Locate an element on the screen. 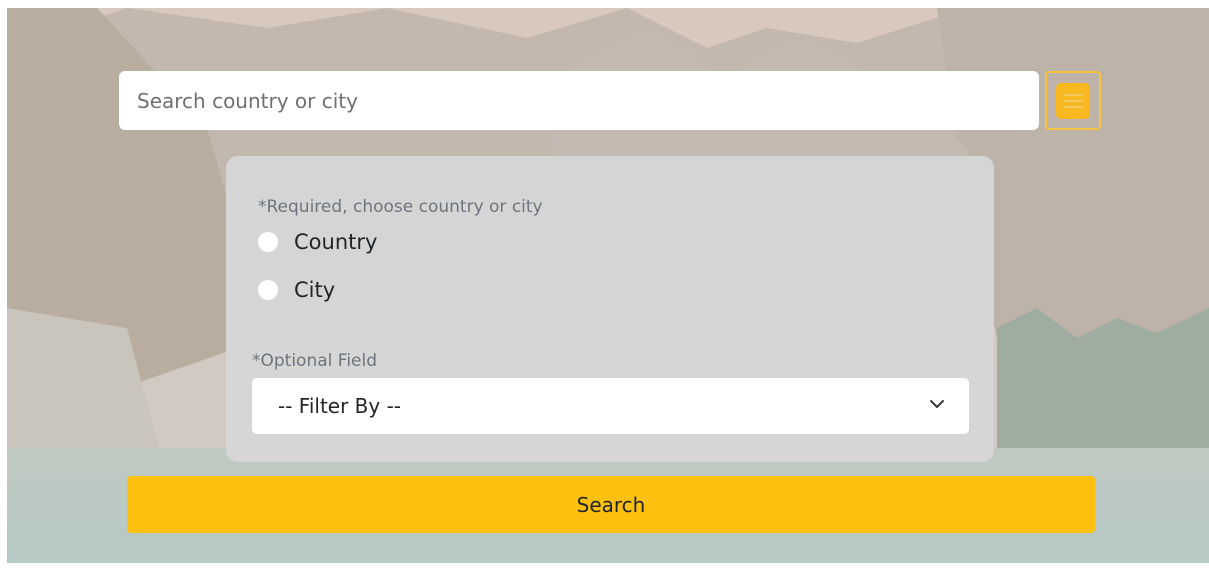  required-label: *Required, choose country or city is located at coordinates (400, 207).